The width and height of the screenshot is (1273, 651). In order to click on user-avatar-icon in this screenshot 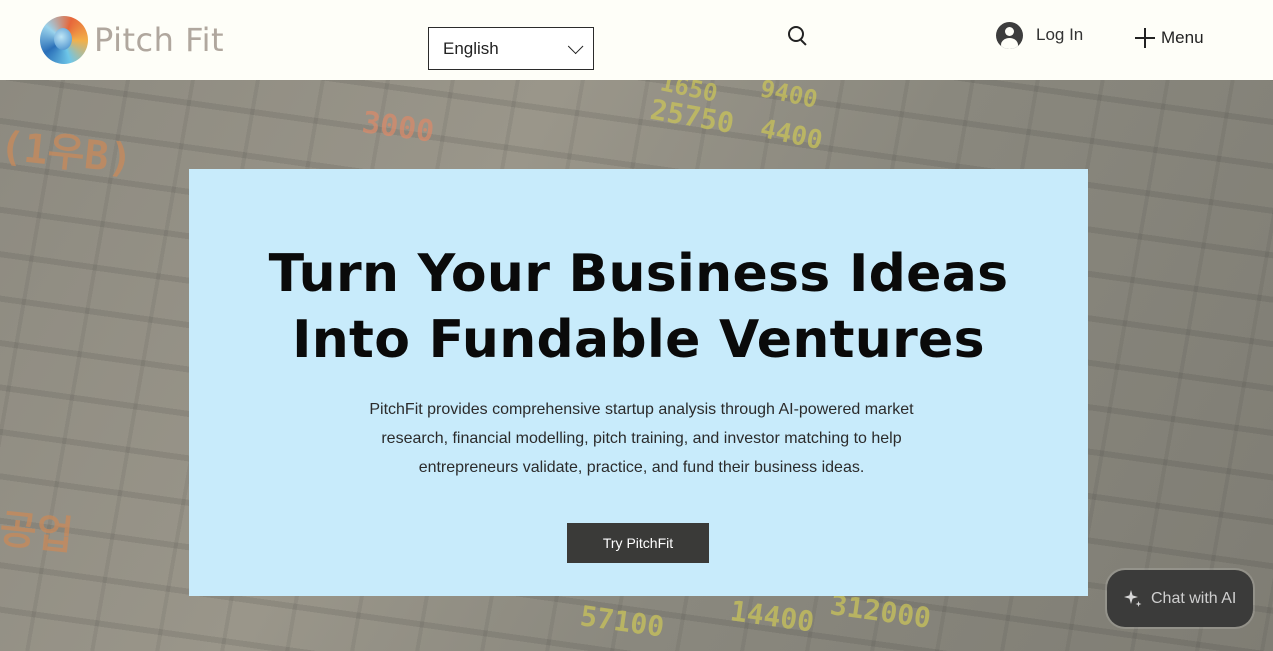, I will do `click(1009, 35)`.